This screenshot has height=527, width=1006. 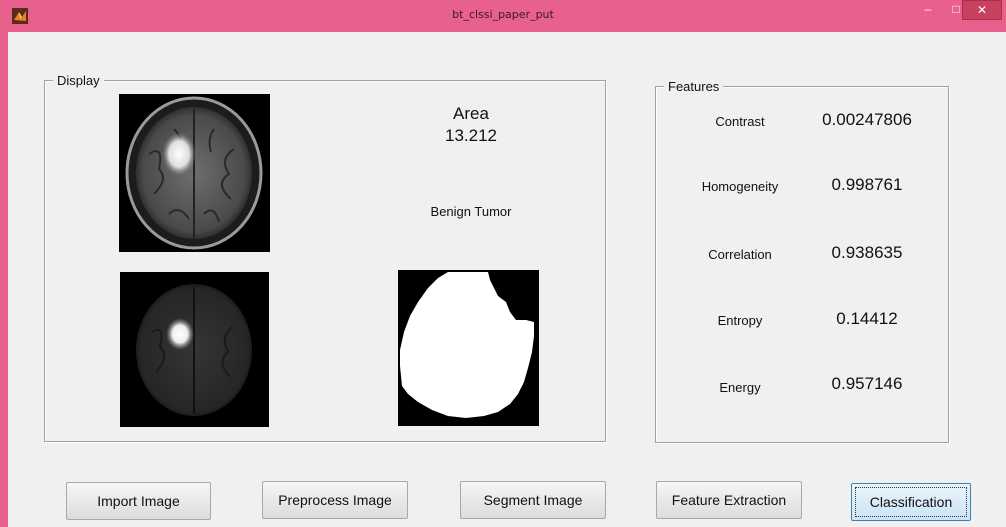 I want to click on feature-value-correlation: 0.938635, so click(x=867, y=252).